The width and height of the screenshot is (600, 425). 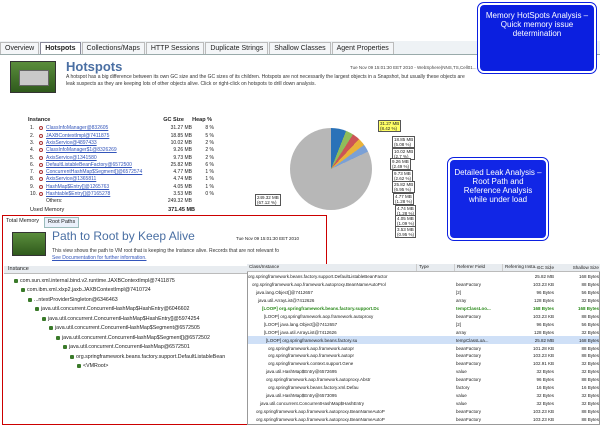 I want to click on hotspot-row: 5. AxisService@1341580 9.73 MB 2 %, so click(x=127, y=157).